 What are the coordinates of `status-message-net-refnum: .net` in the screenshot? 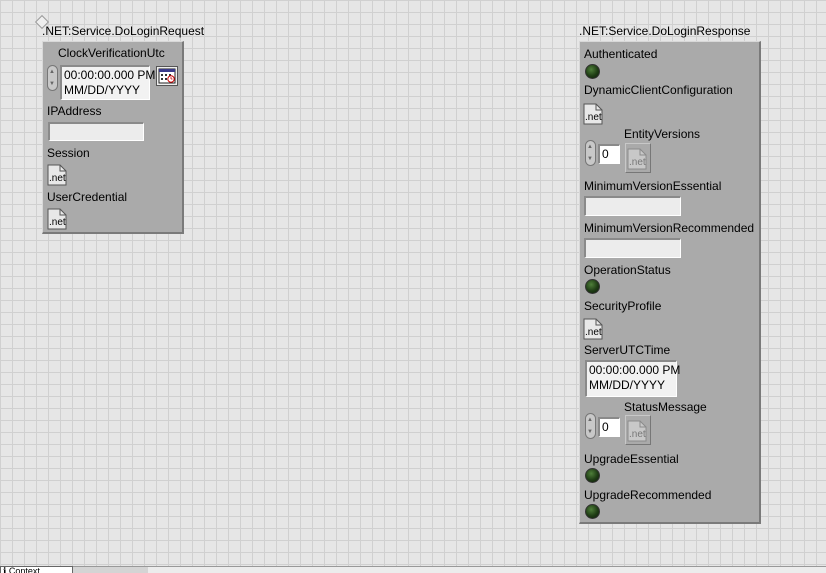 It's located at (637, 431).